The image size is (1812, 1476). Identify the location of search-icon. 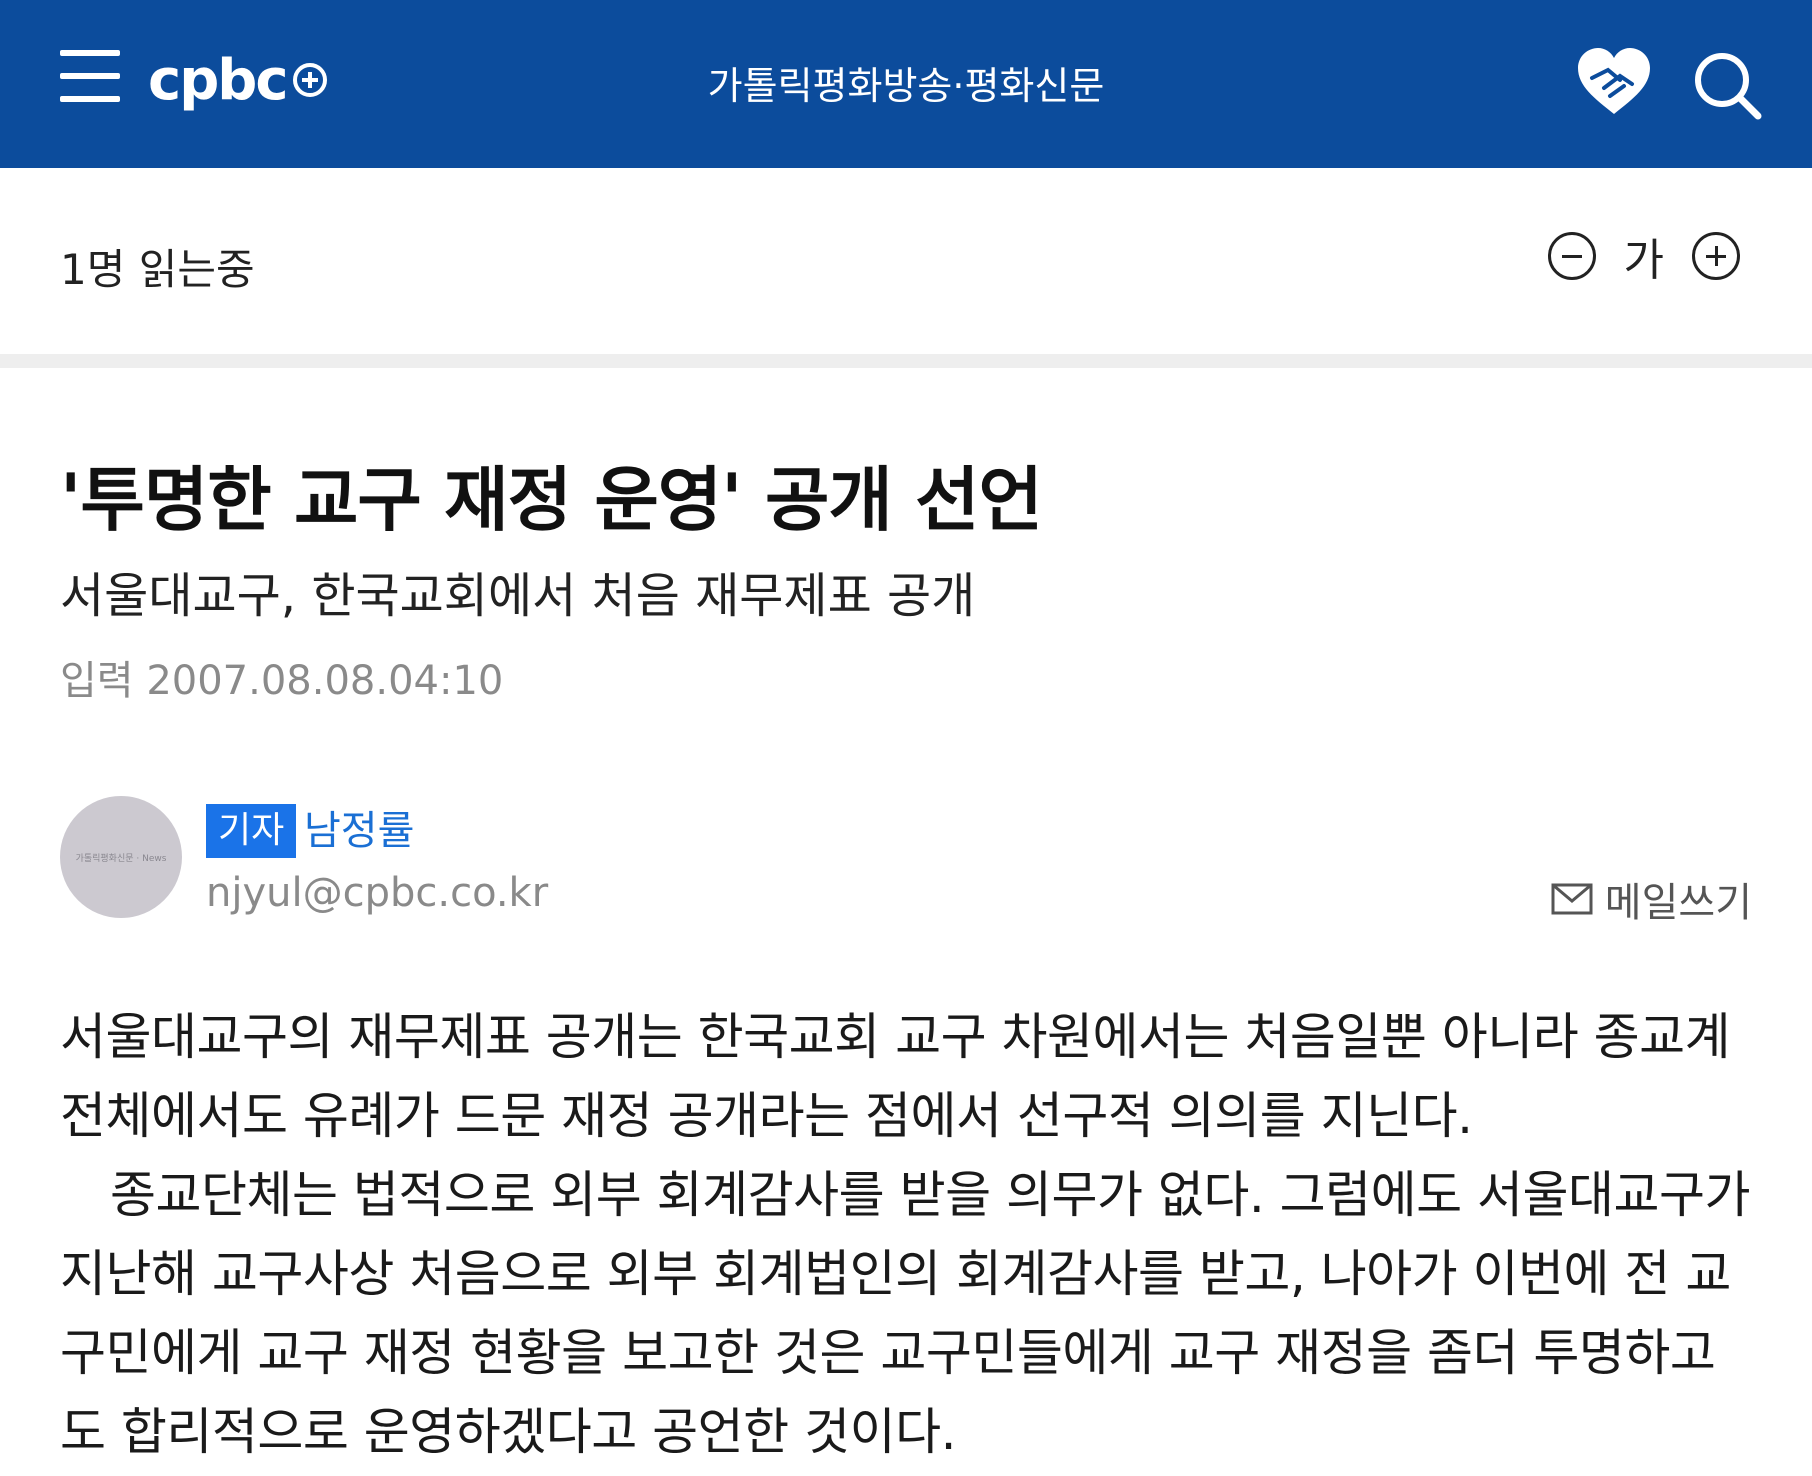
(1728, 86).